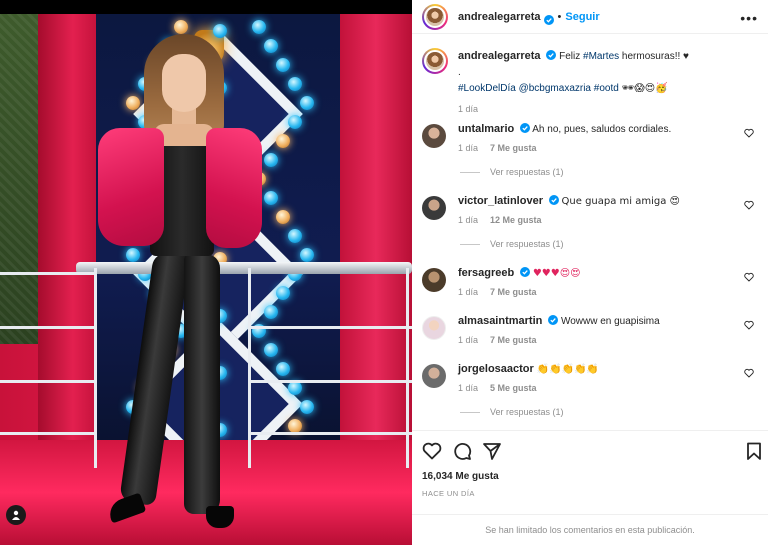  Describe the element at coordinates (460, 476) in the screenshot. I see `likes-count: 16,034 Me gusta` at that location.